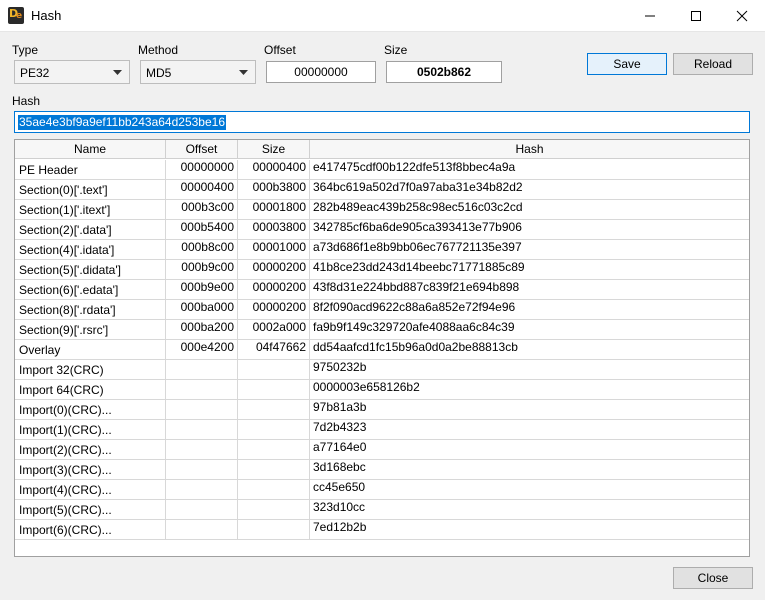  What do you see at coordinates (202, 330) in the screenshot?
I see `cell-offset: 000ba200` at bounding box center [202, 330].